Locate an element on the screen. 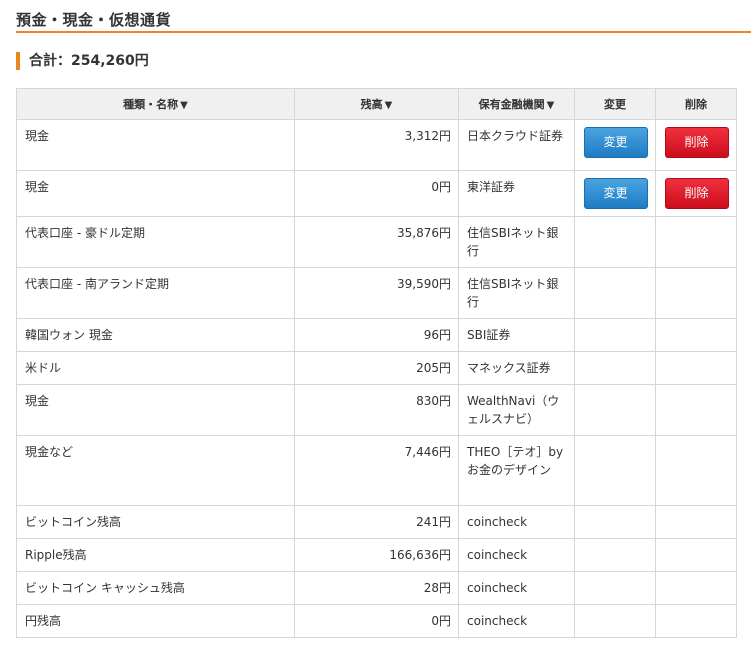  asset-name: 米ドル is located at coordinates (155, 368).